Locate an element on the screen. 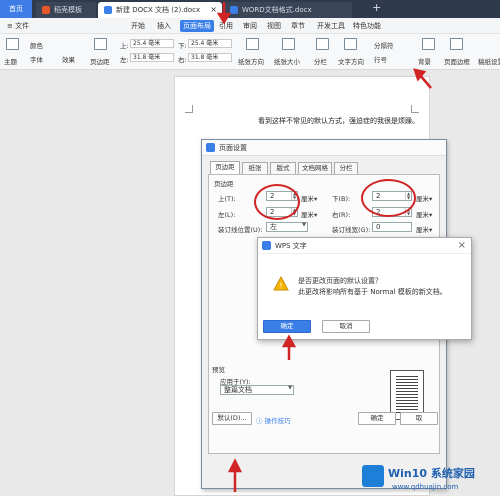  watermark-url: www.qdhuajin.com is located at coordinates (425, 487).